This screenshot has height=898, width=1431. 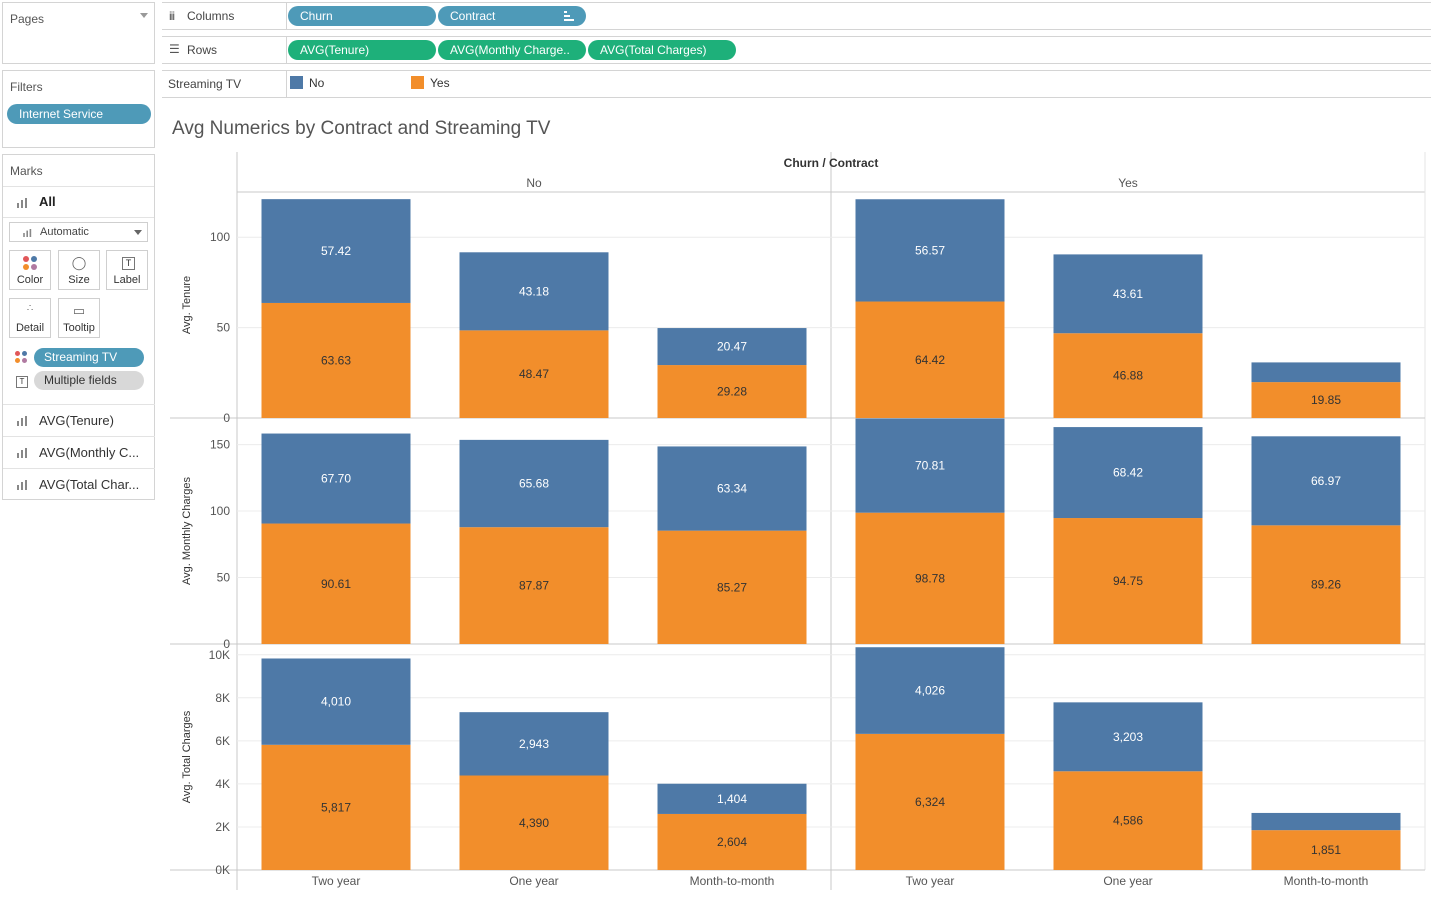 What do you see at coordinates (30, 328) in the screenshot?
I see `detail-button-label: Detail` at bounding box center [30, 328].